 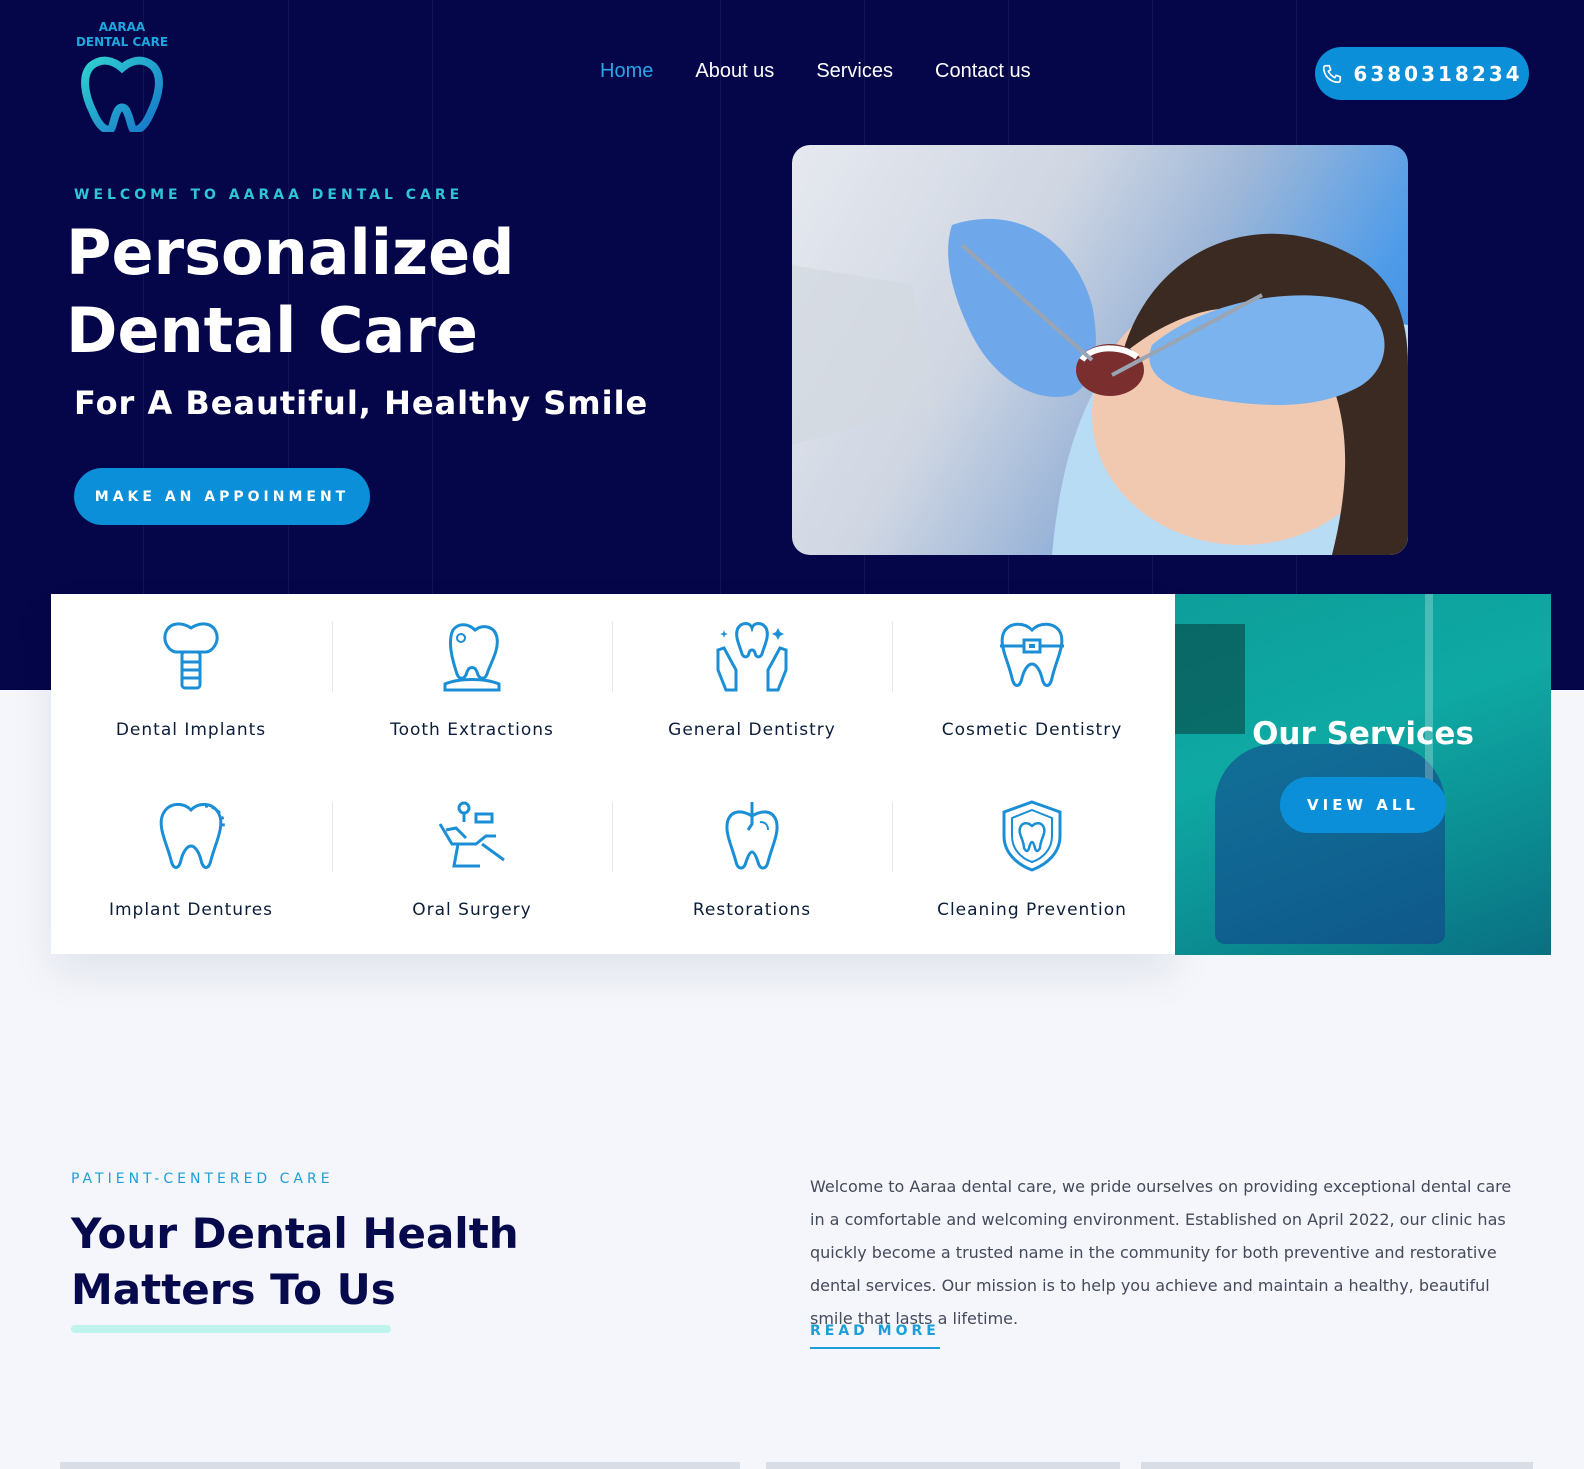 I want to click on tooth-restoration-icon, so click(x=752, y=836).